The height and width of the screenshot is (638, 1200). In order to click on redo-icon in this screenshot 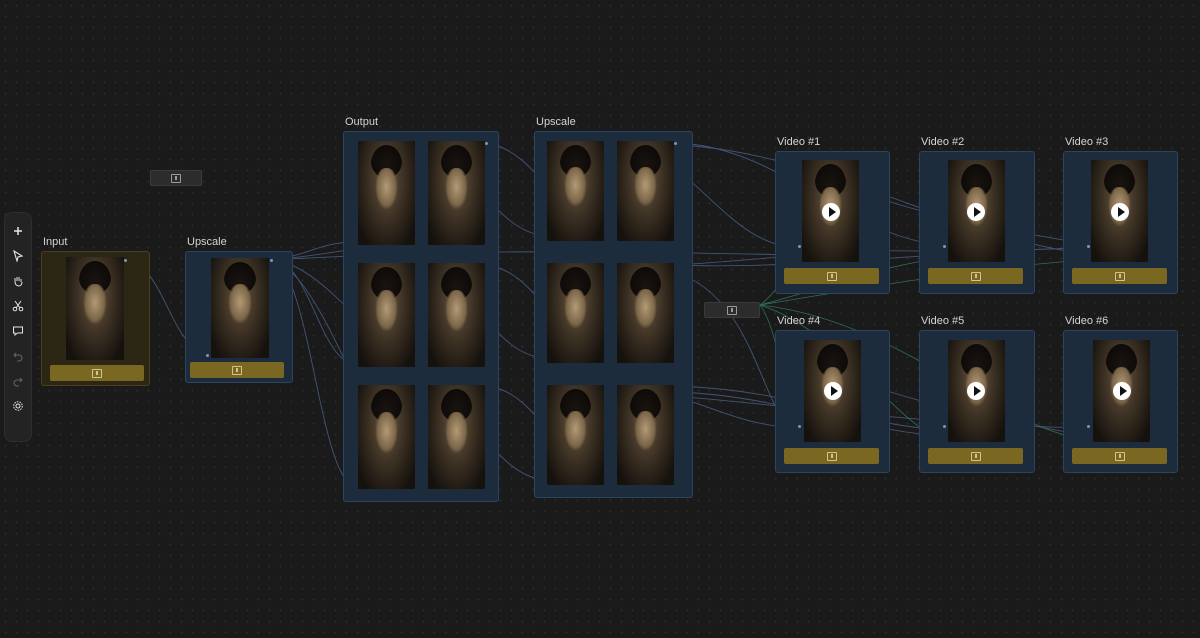, I will do `click(18, 382)`.